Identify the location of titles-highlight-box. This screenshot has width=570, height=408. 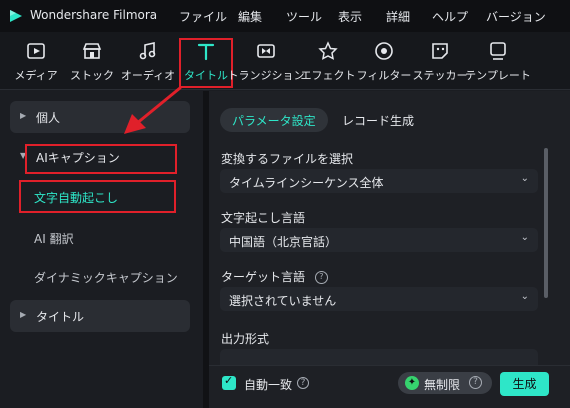
(206, 63).